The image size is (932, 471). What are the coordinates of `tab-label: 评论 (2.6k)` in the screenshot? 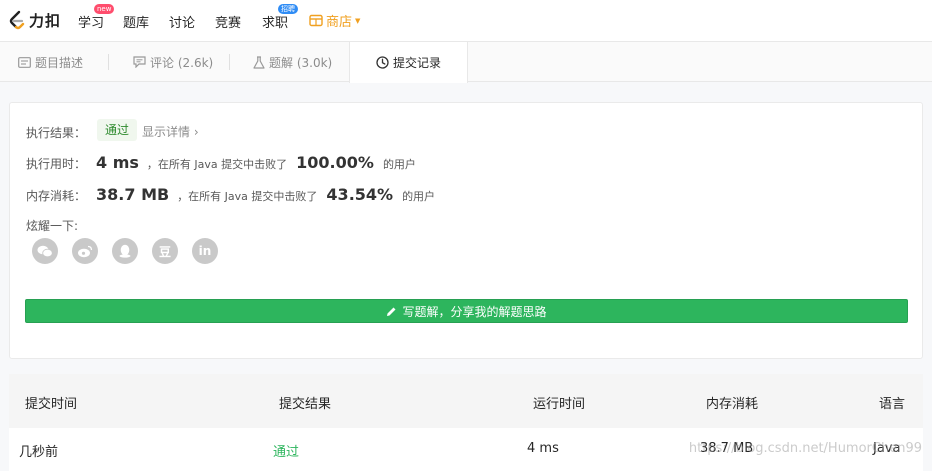 It's located at (182, 62).